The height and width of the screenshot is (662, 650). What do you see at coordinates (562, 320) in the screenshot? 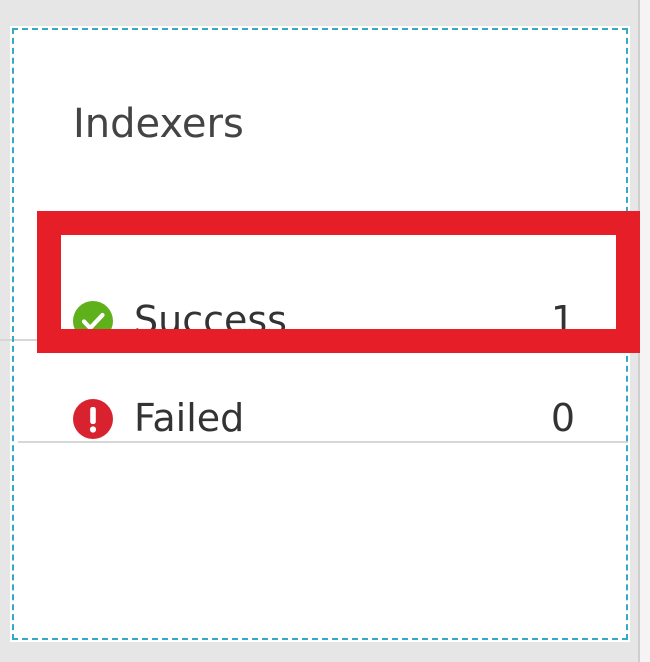
I see `success-count: 1` at bounding box center [562, 320].